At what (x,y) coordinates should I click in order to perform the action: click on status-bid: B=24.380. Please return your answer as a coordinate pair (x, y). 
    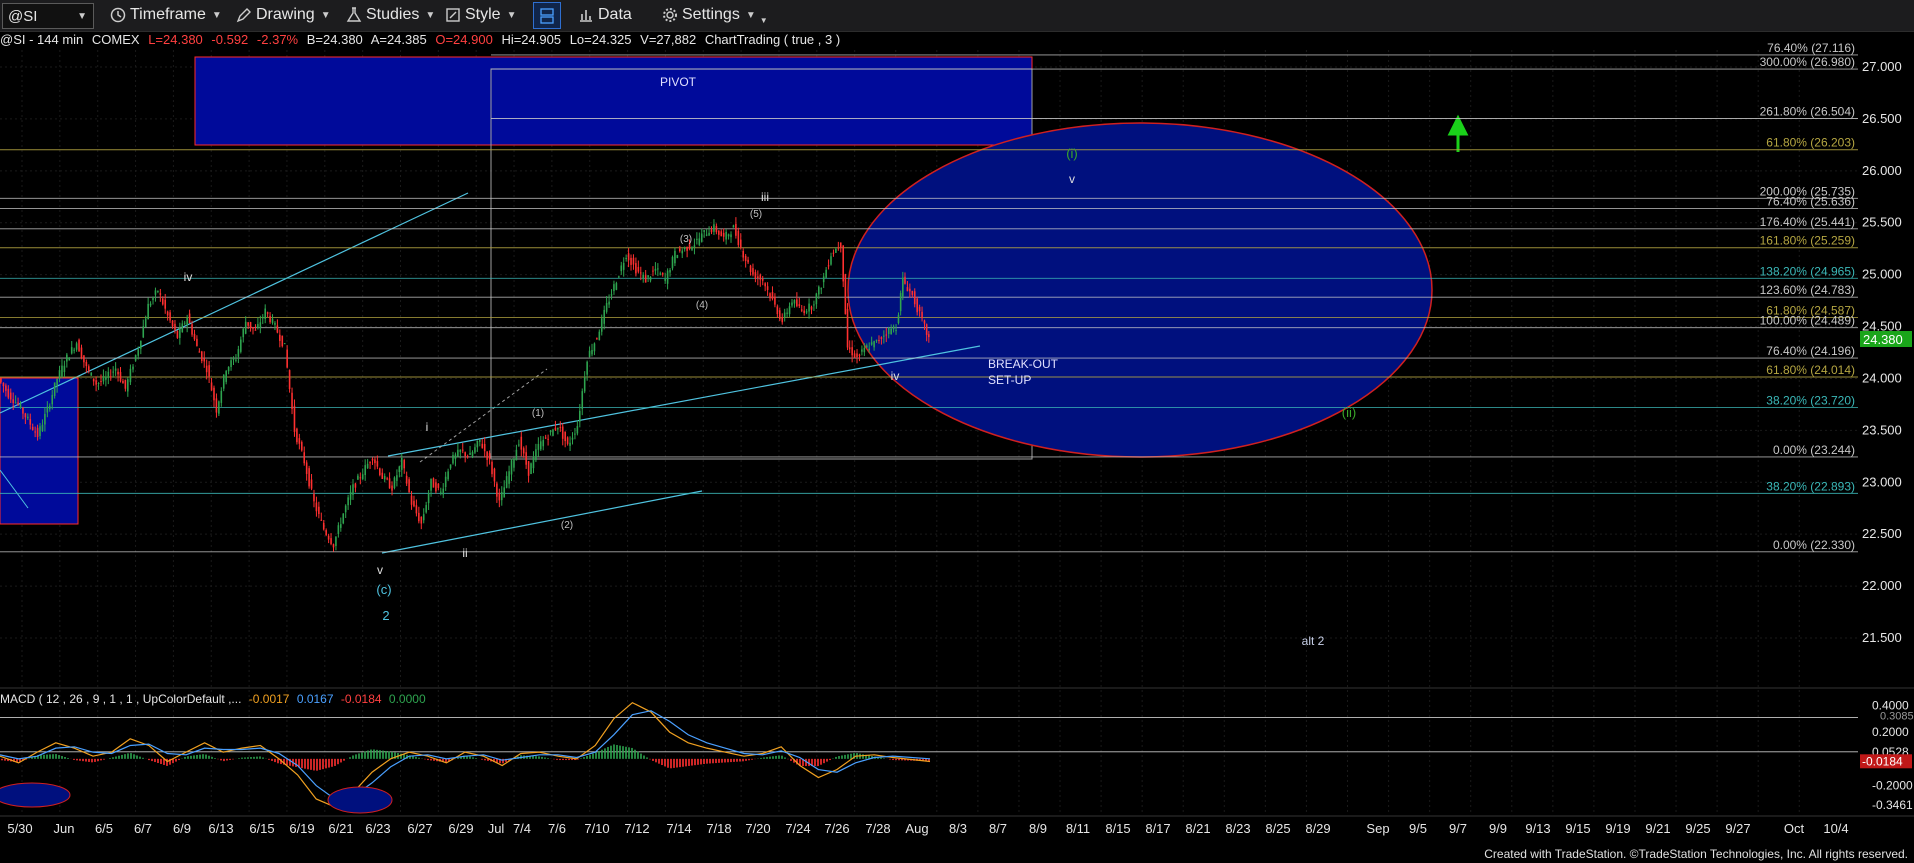
    Looking at the image, I should click on (334, 39).